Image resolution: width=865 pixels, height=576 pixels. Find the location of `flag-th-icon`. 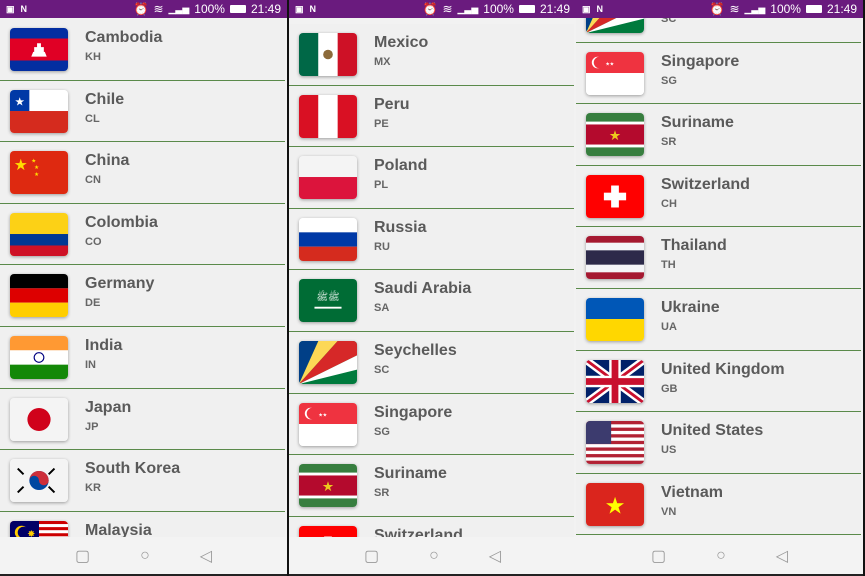

flag-th-icon is located at coordinates (615, 258).